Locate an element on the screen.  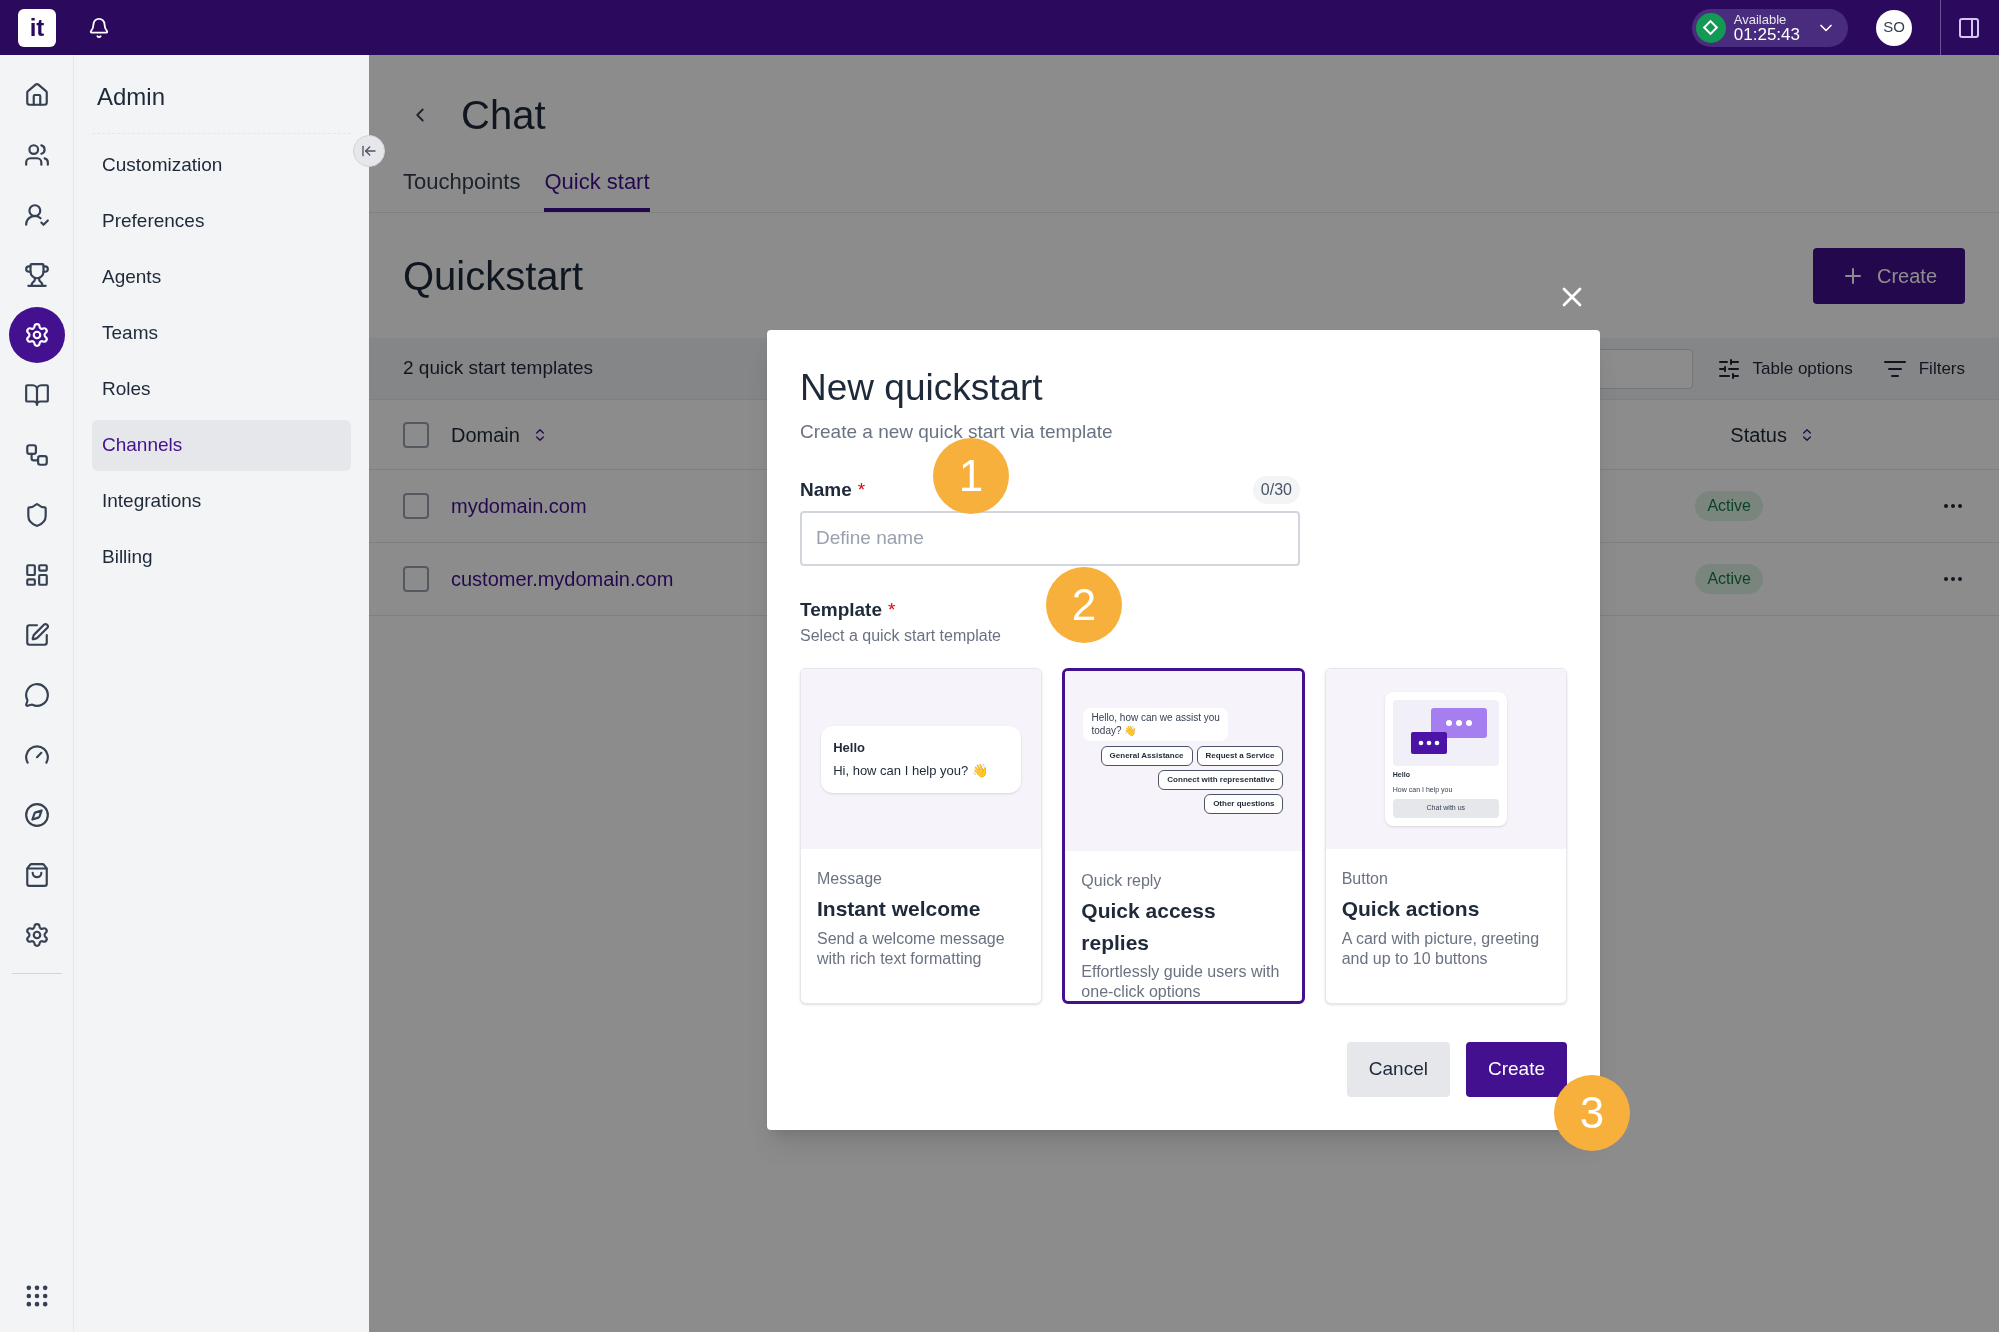
sidebar-item: Teams is located at coordinates (221, 333).